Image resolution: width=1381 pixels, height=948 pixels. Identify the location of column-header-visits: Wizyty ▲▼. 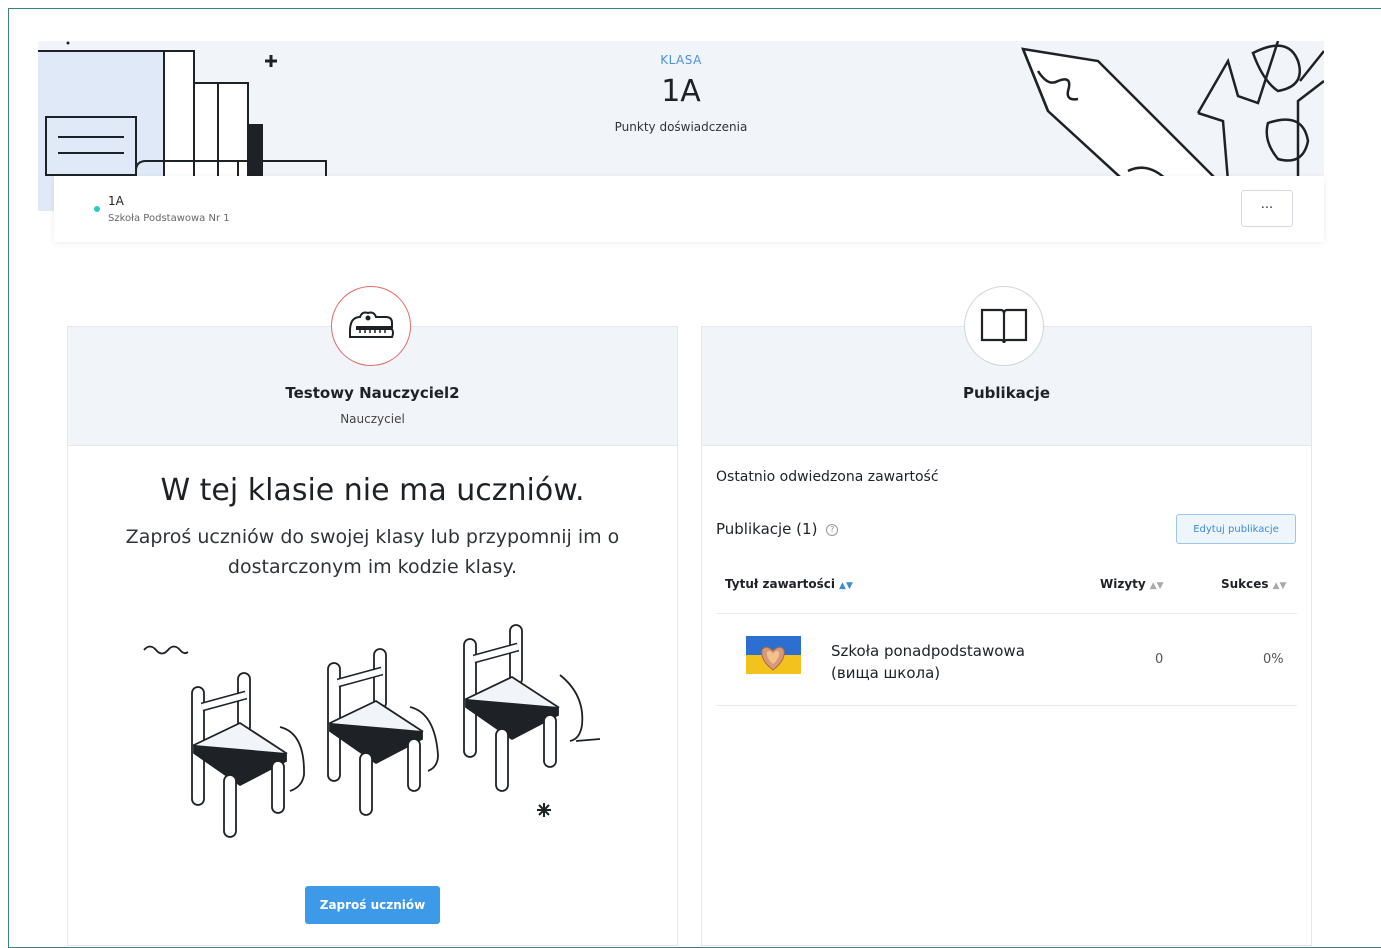
(1132, 584).